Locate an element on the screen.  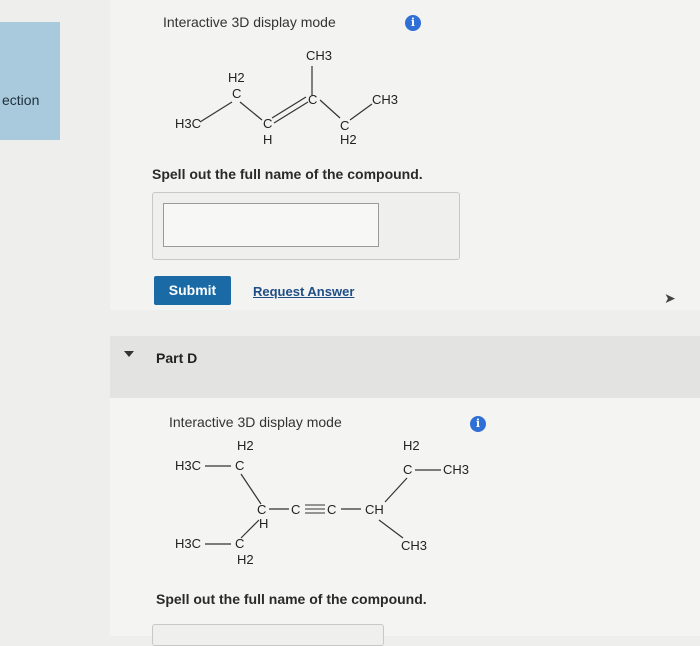
ch-label: CH is located at coordinates (374, 509).